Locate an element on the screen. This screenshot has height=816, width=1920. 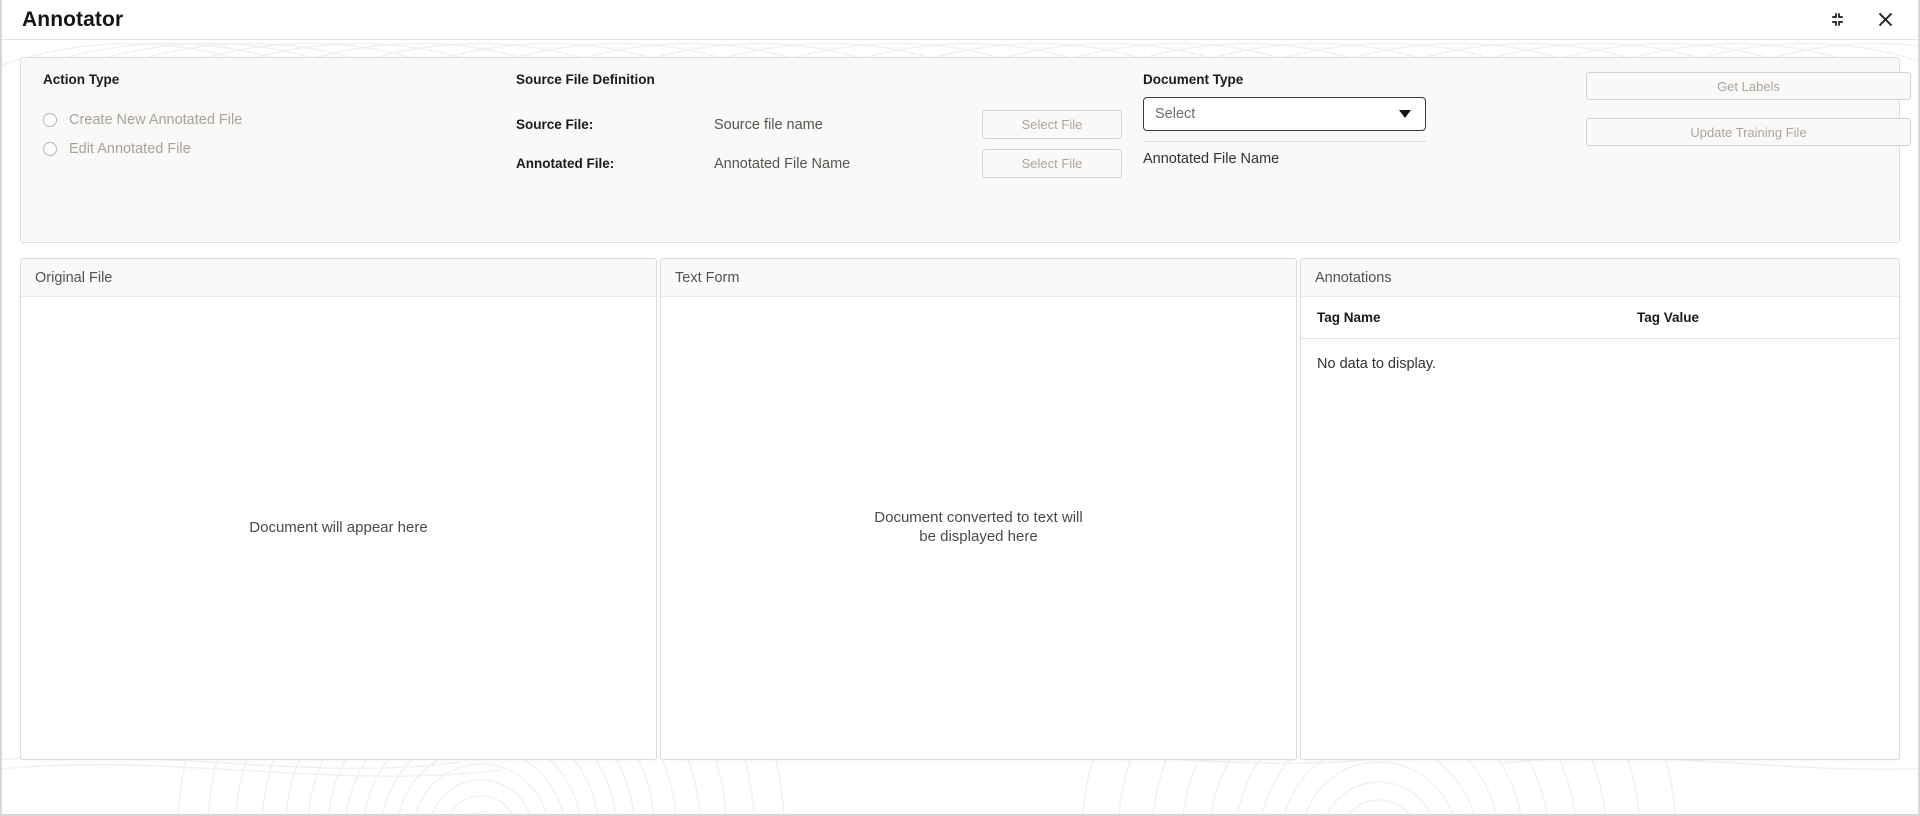
column-header-tag-name: Tag Name is located at coordinates (1477, 317).